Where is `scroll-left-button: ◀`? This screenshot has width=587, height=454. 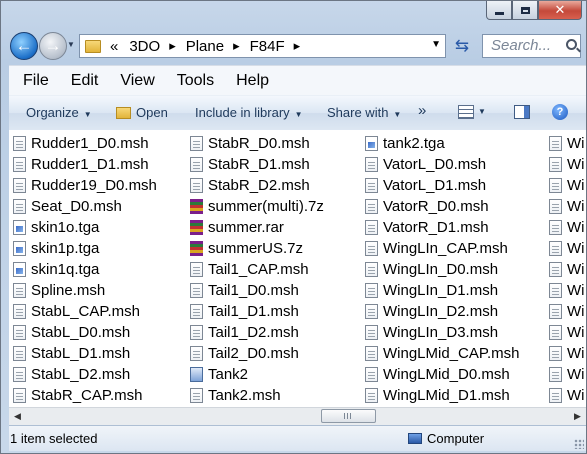
scroll-left-button: ◀ is located at coordinates (17, 416).